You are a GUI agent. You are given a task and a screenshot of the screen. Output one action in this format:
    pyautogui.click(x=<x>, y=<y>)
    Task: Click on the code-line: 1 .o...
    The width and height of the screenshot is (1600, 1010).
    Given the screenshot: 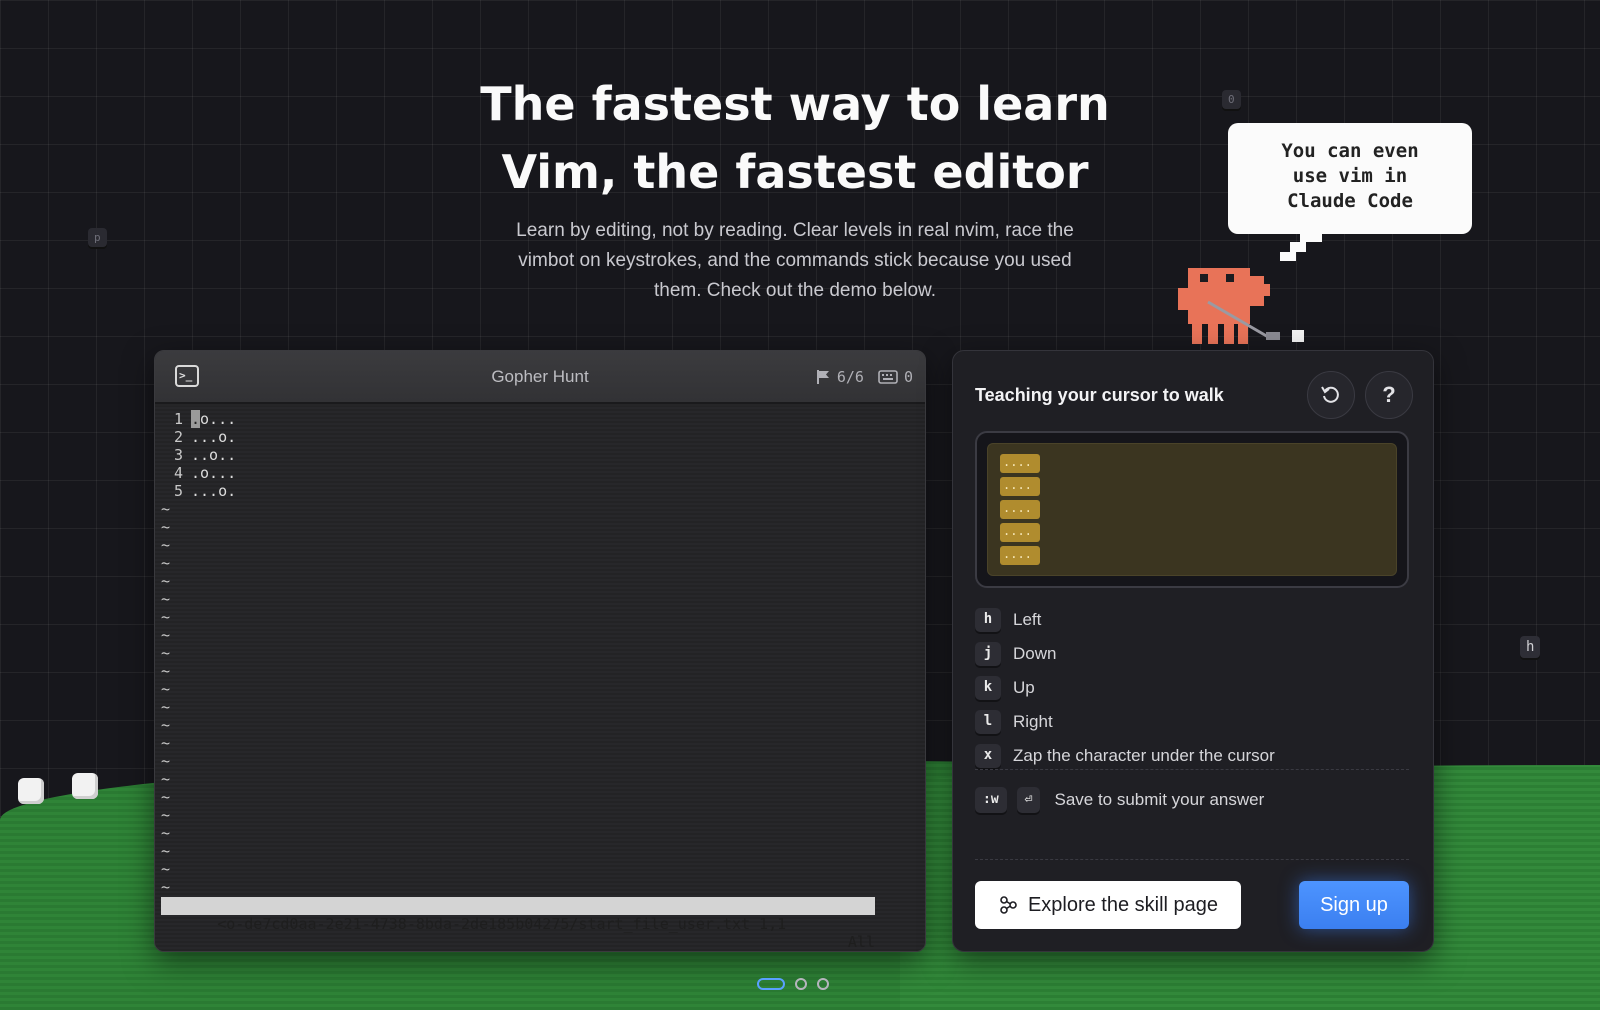 What is the action you would take?
    pyautogui.click(x=540, y=419)
    